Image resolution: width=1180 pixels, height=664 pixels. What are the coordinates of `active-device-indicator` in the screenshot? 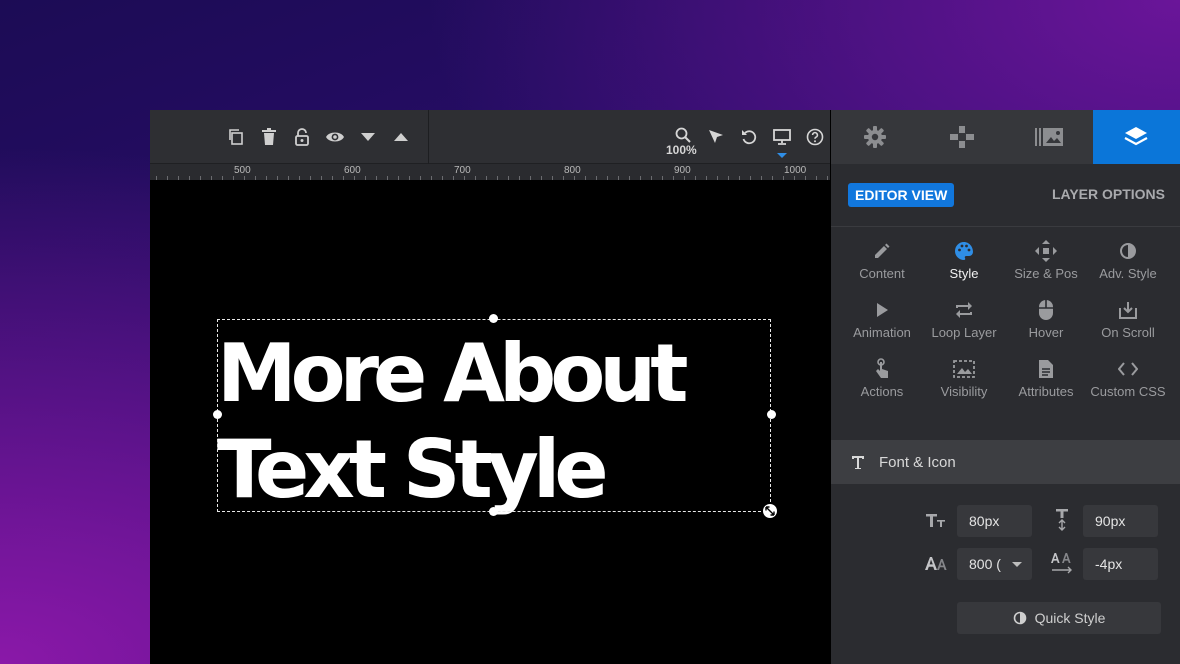 It's located at (782, 155).